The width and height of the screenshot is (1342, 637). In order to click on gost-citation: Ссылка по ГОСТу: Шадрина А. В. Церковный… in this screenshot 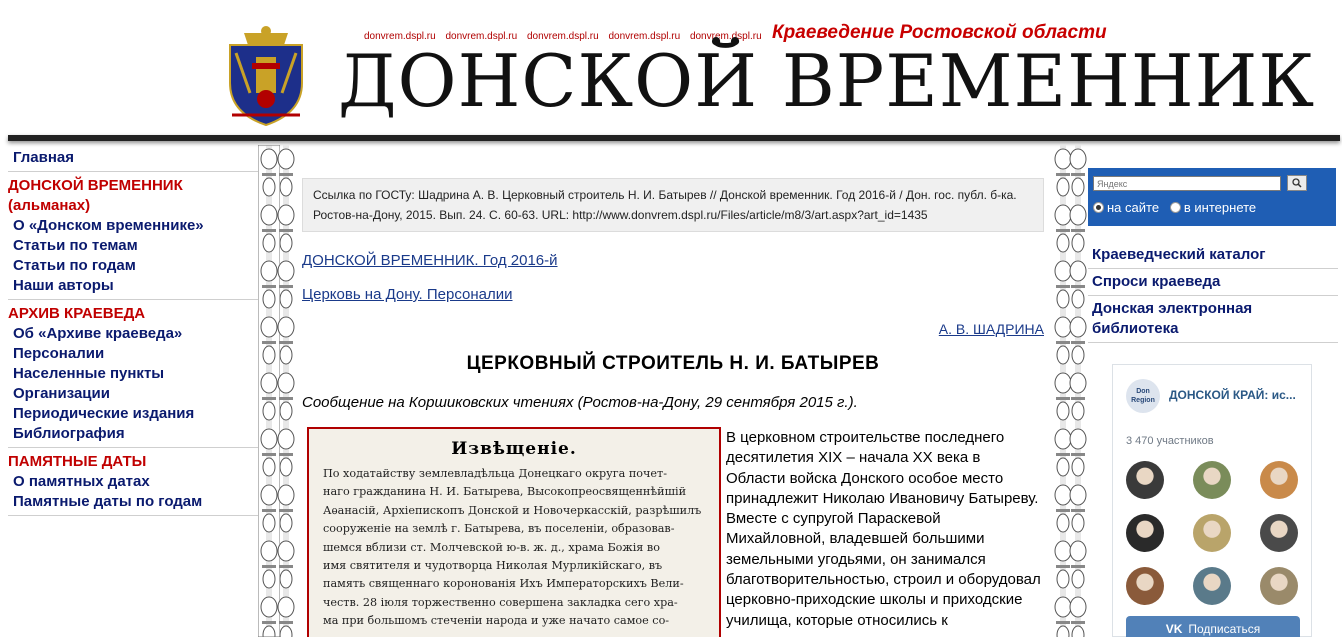, I will do `click(673, 205)`.